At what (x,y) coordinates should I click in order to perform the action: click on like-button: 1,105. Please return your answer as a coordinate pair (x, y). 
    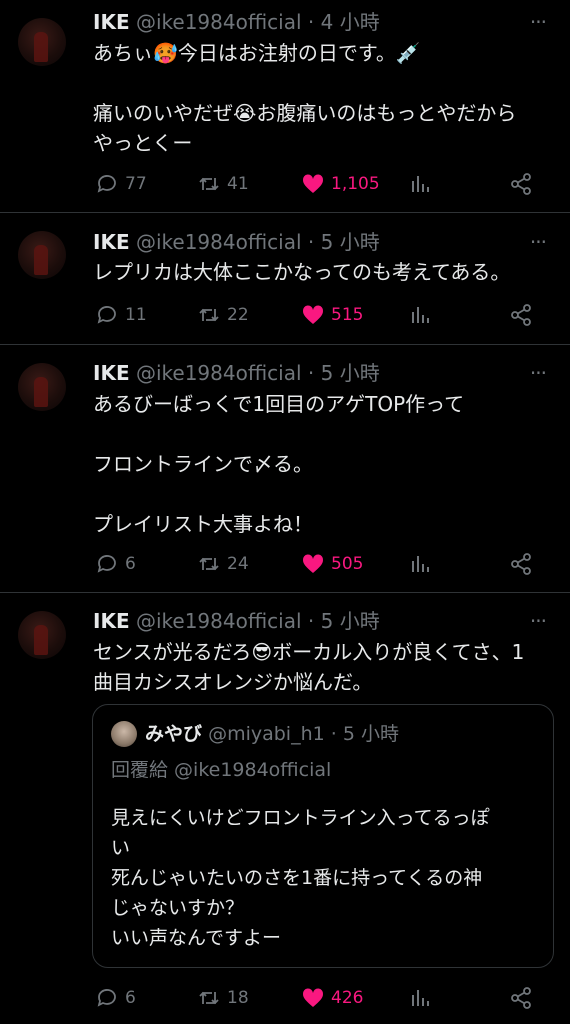
    Looking at the image, I should click on (340, 184).